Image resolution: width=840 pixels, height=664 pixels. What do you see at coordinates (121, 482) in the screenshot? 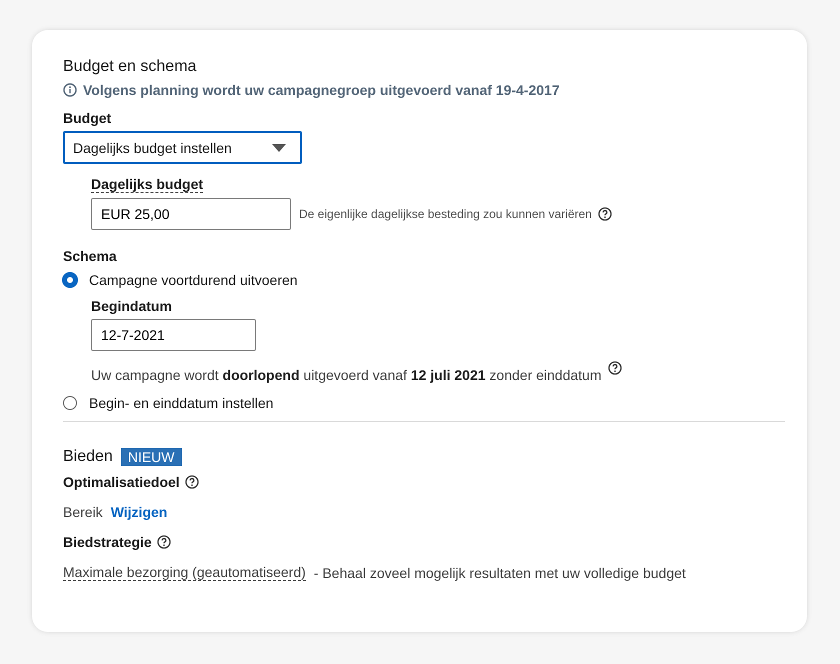
I see `field-label: Optimalisatiedoel` at bounding box center [121, 482].